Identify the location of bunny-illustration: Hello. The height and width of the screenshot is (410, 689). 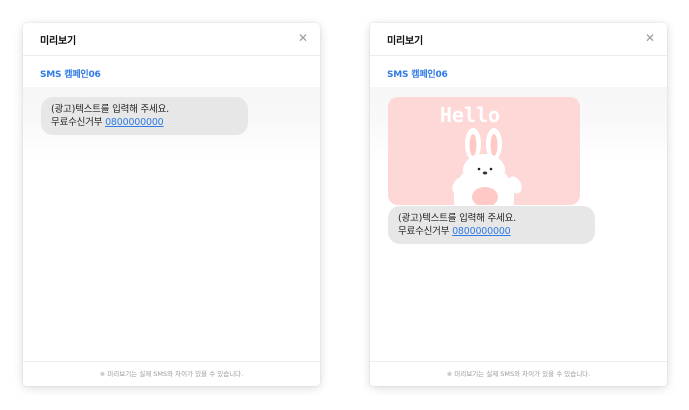
(484, 151).